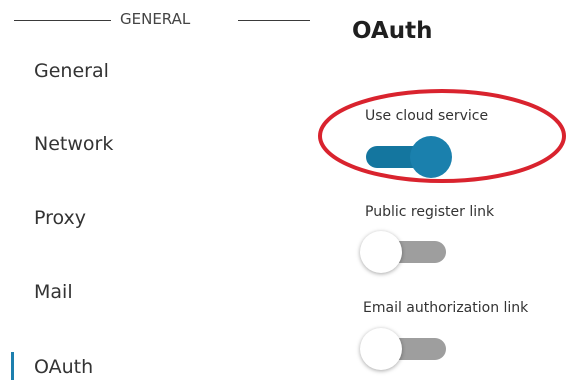 The image size is (569, 385). I want to click on sidebar-item-proxy: Proxy, so click(60, 218).